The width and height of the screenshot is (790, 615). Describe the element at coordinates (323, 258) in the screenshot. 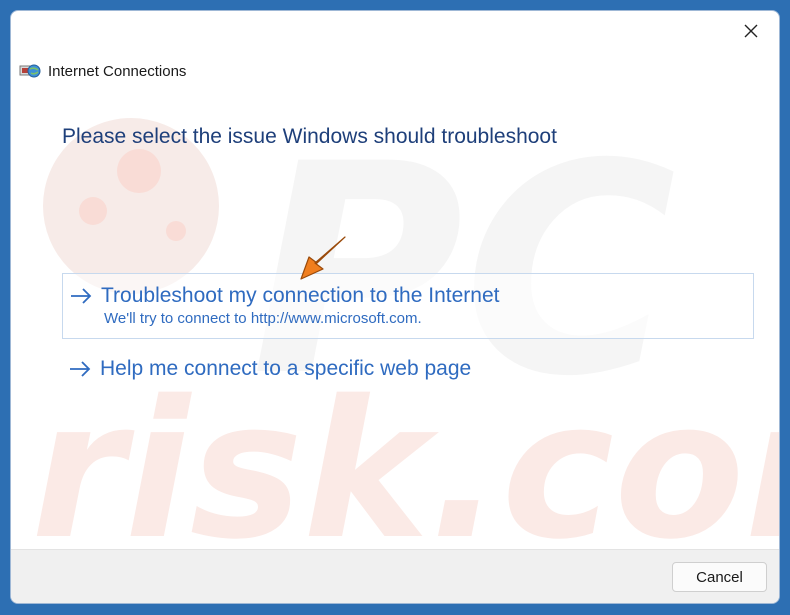

I see `annotation-arrow-icon` at that location.